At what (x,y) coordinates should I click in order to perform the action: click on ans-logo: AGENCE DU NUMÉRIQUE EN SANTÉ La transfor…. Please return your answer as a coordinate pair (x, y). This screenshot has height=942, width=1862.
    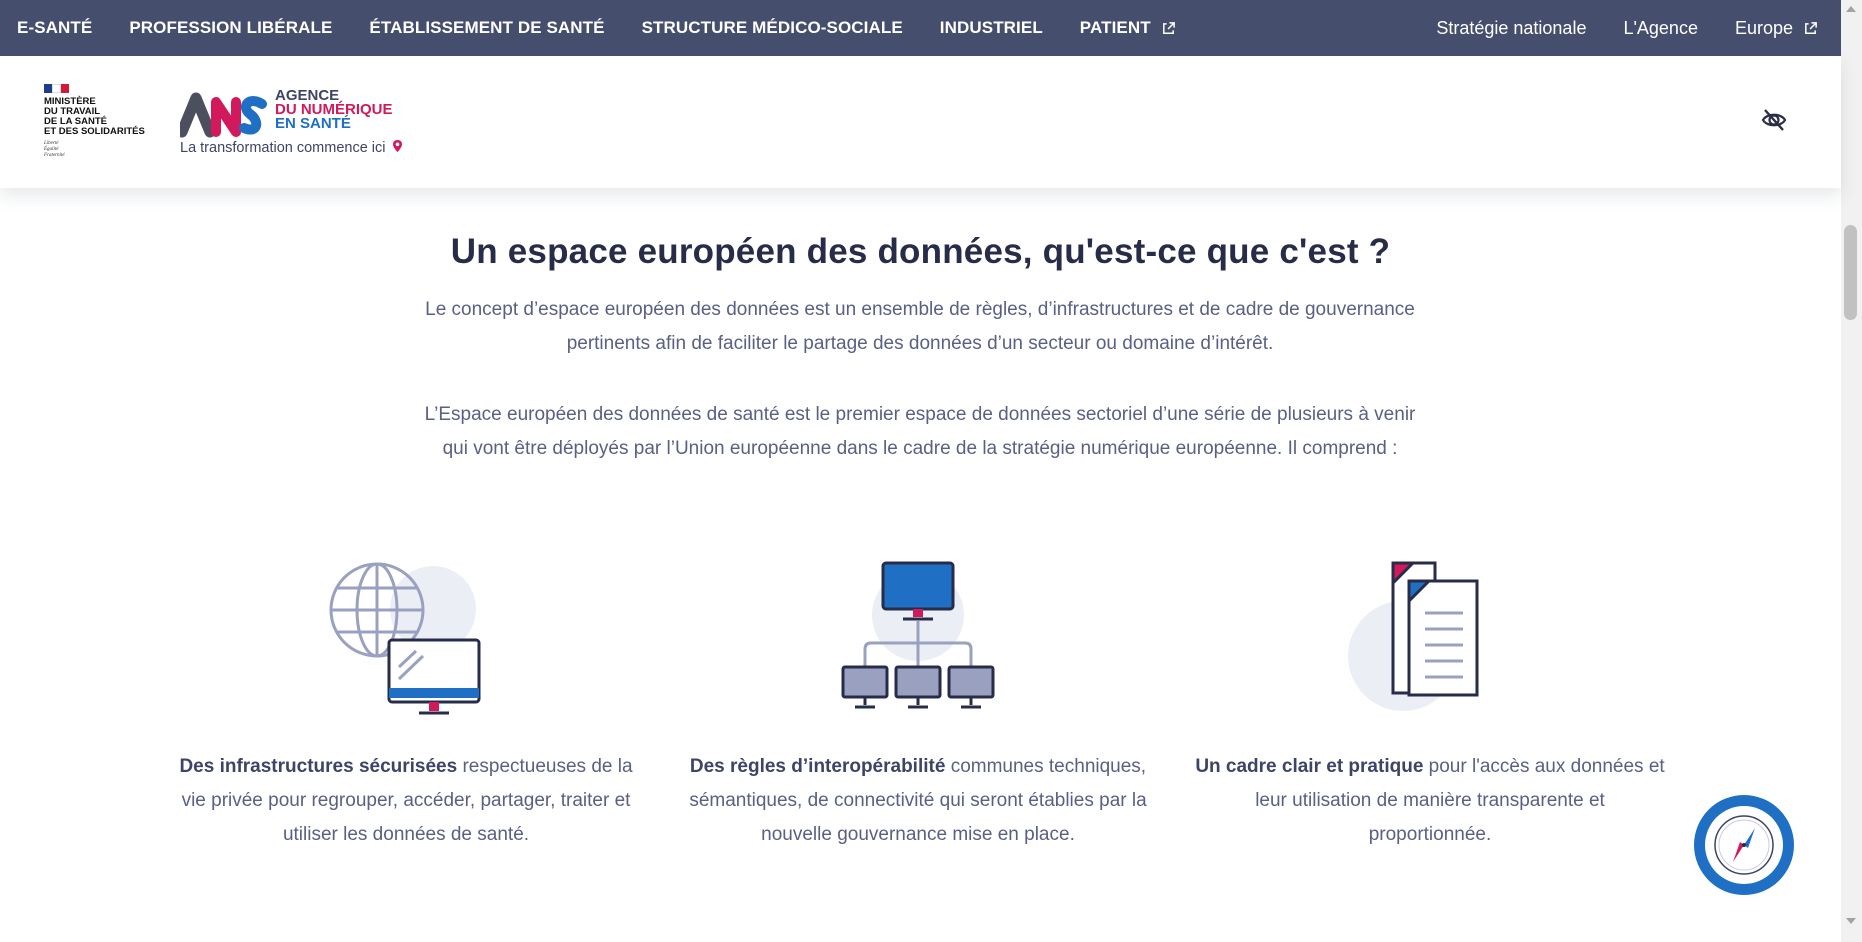
    Looking at the image, I should click on (295, 128).